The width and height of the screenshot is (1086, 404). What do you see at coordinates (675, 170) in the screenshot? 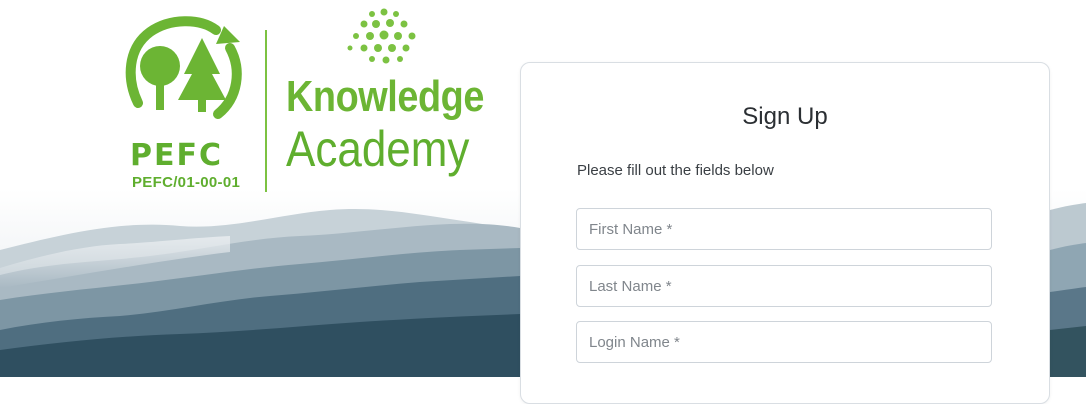
I see `signup-instructions: Please fill out the fields below` at bounding box center [675, 170].